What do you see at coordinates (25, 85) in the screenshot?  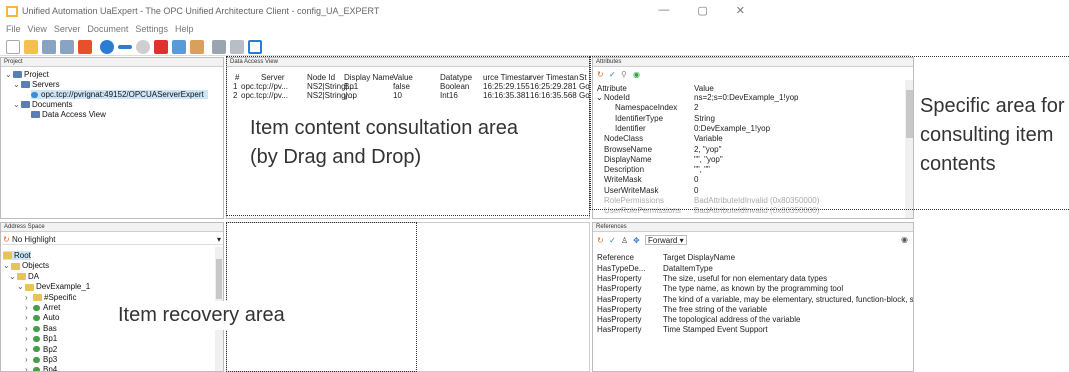 I see `servers-icon` at bounding box center [25, 85].